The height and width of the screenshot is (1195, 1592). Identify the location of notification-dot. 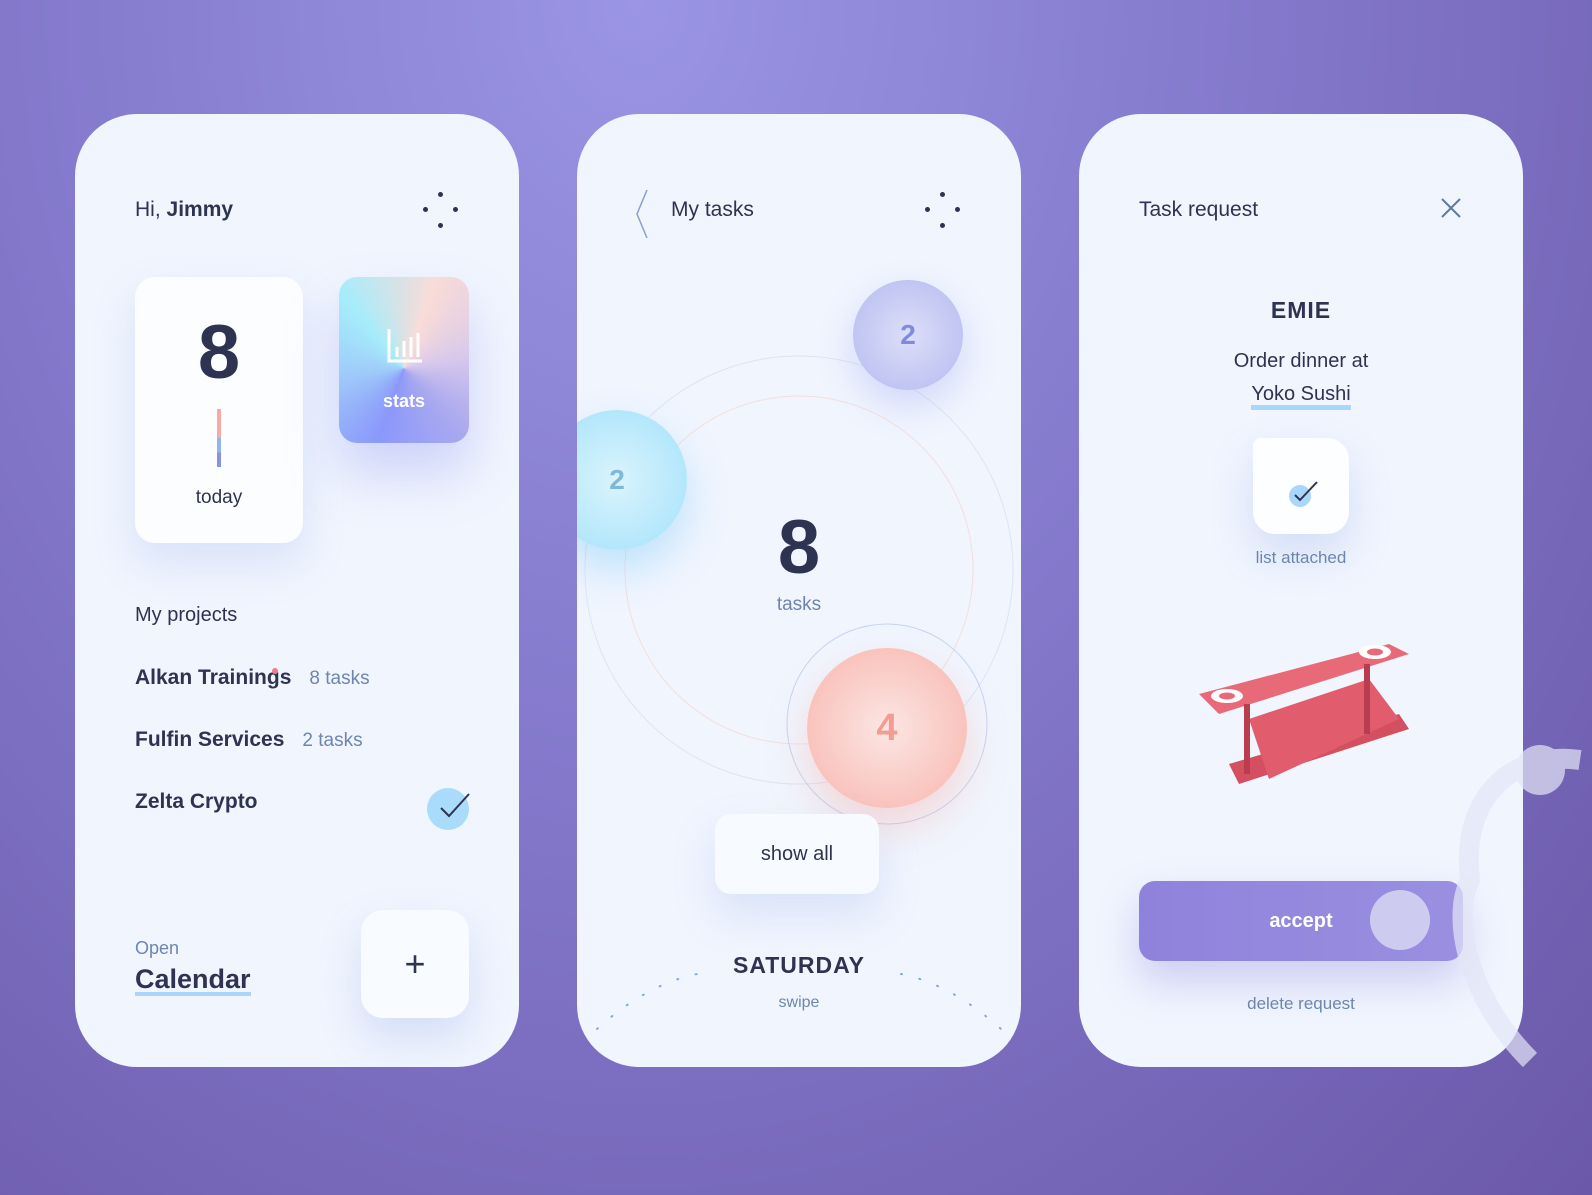
(275, 671).